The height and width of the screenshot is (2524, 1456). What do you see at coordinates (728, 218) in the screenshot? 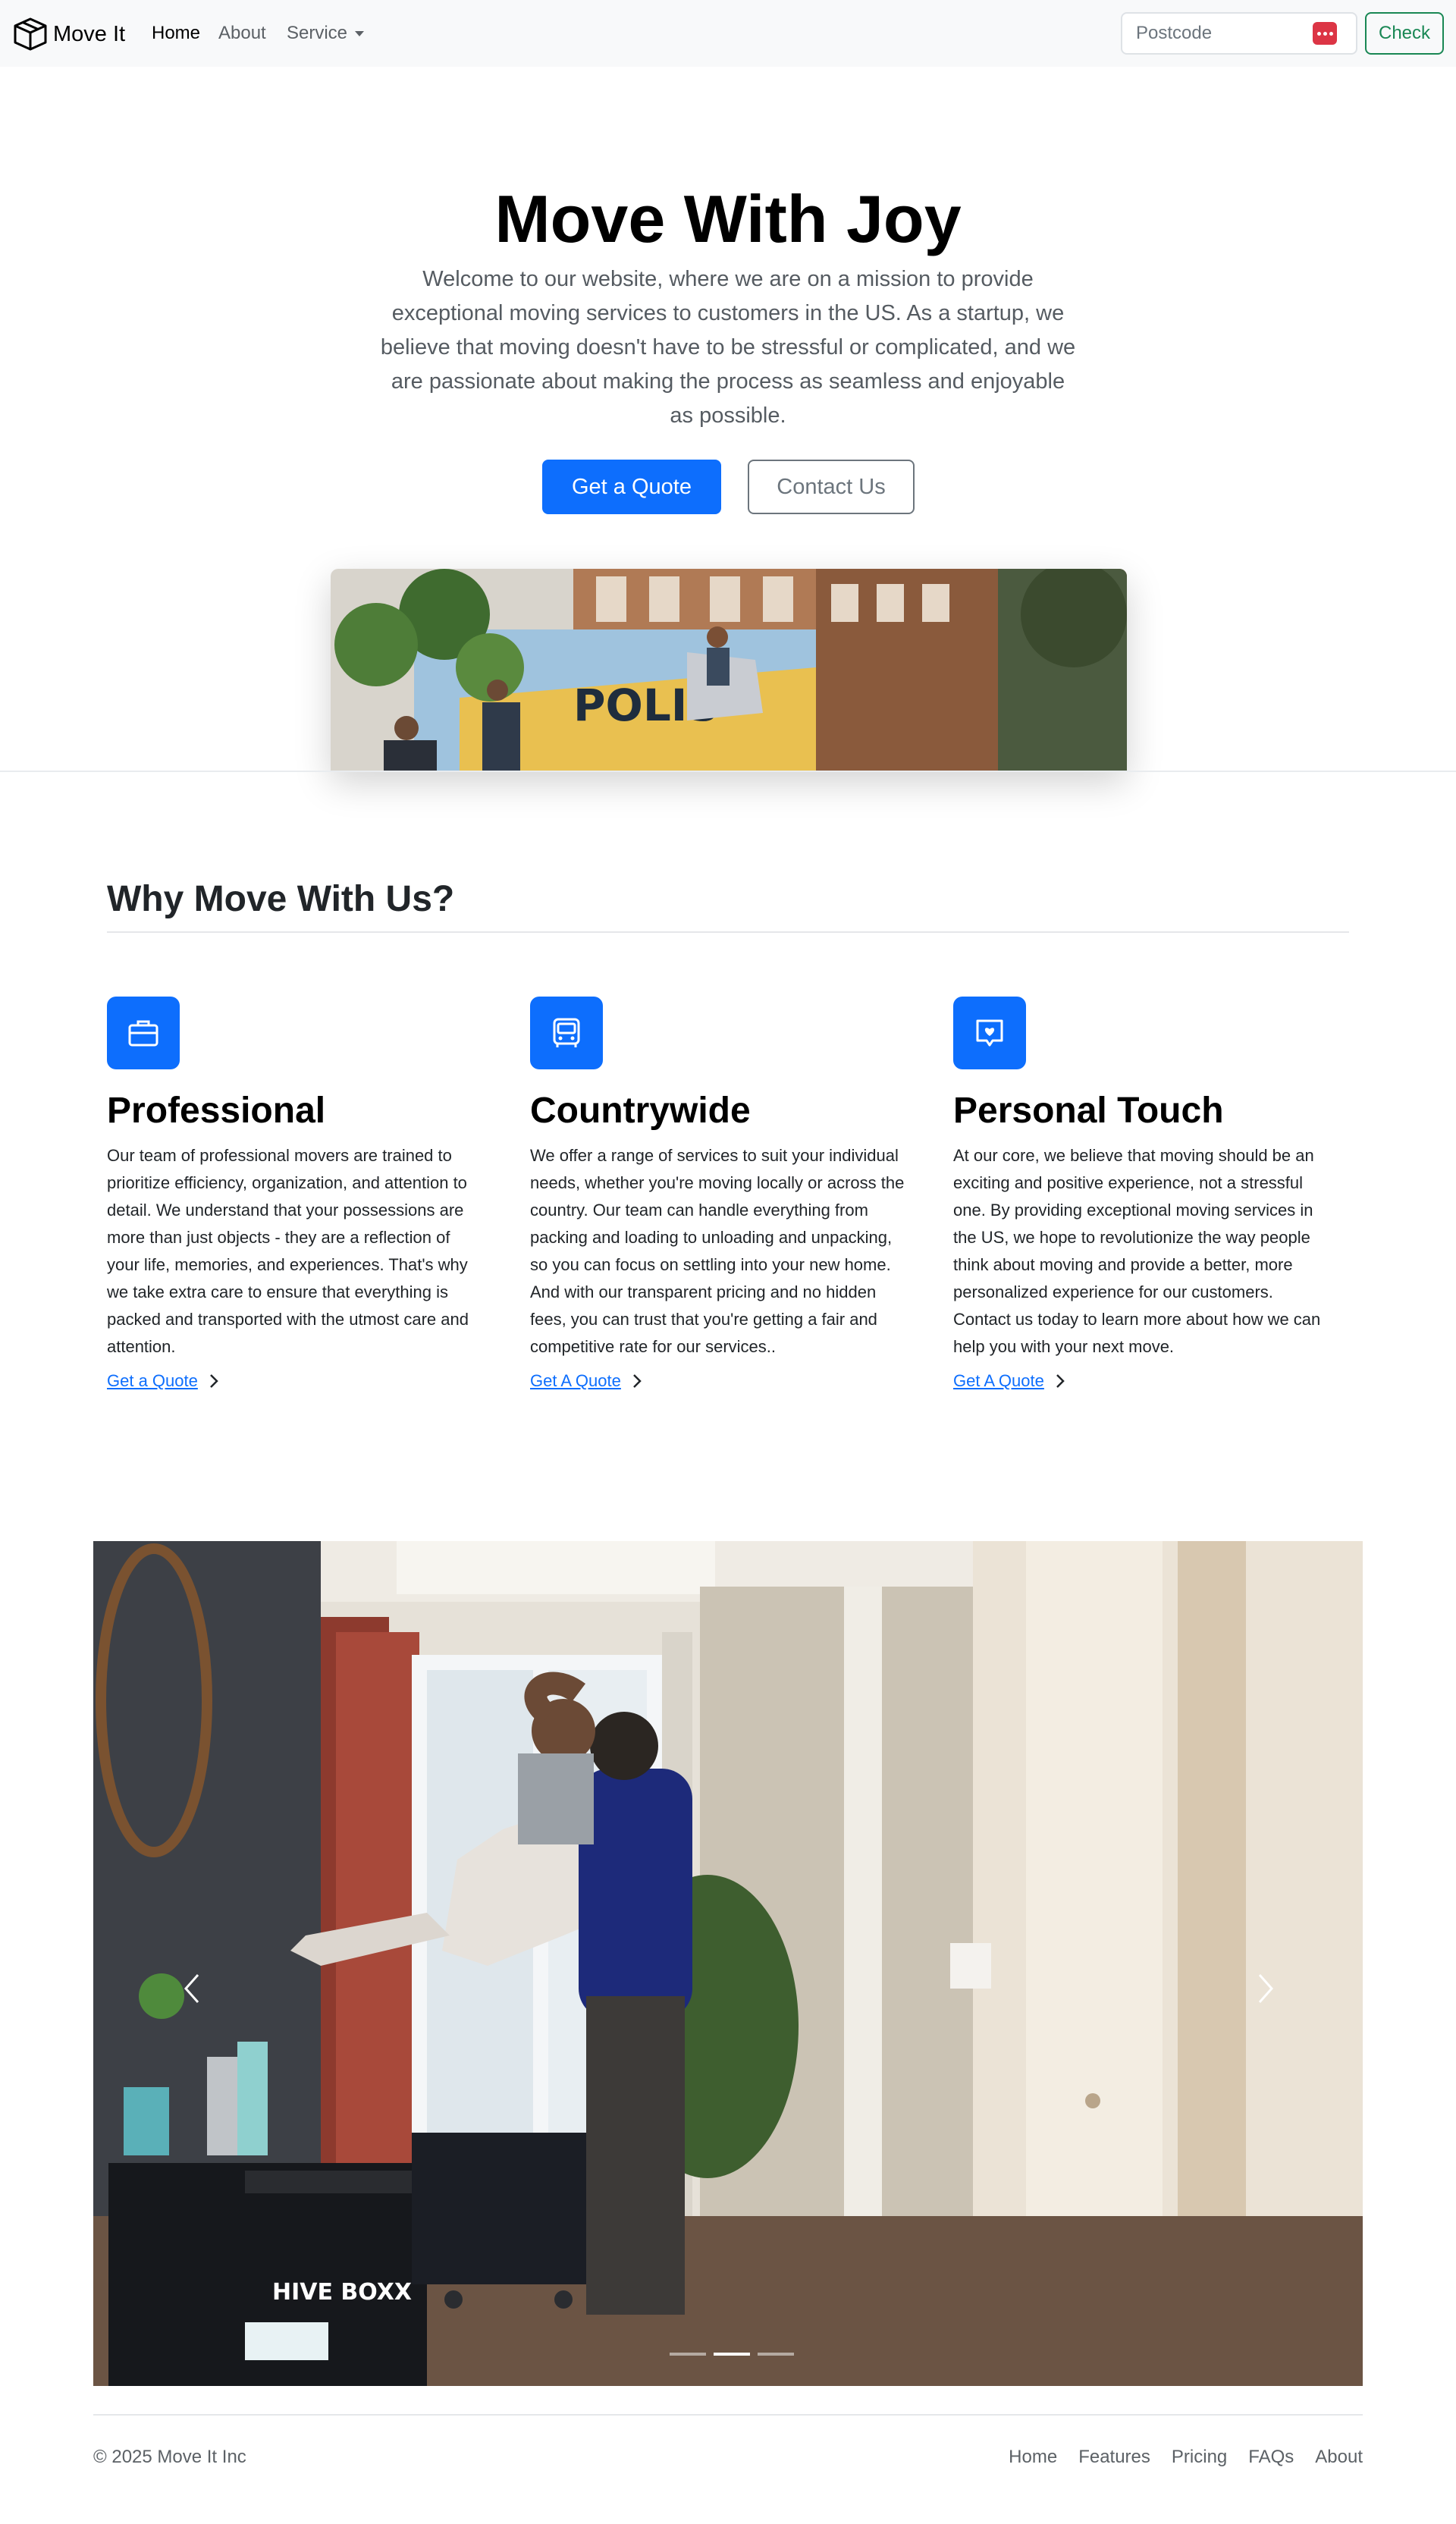
I see `hero-title: Move With Joy` at bounding box center [728, 218].